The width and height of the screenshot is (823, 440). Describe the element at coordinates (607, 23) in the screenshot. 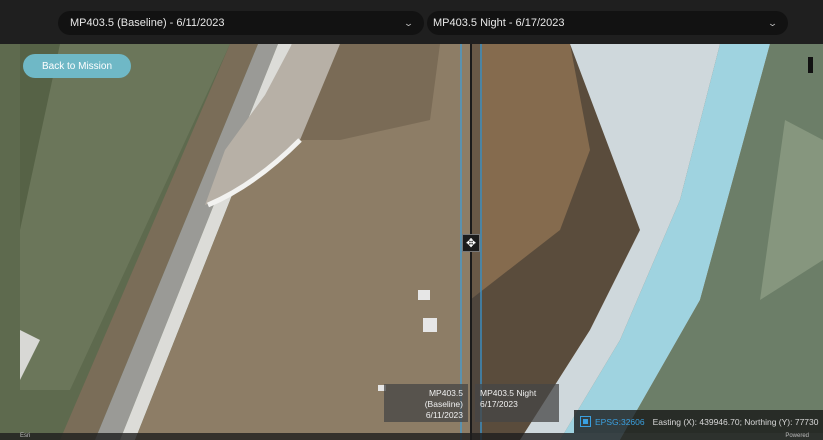

I see `right-layer-select: MP403.5 Night - 6/17/2023 ⌄` at that location.